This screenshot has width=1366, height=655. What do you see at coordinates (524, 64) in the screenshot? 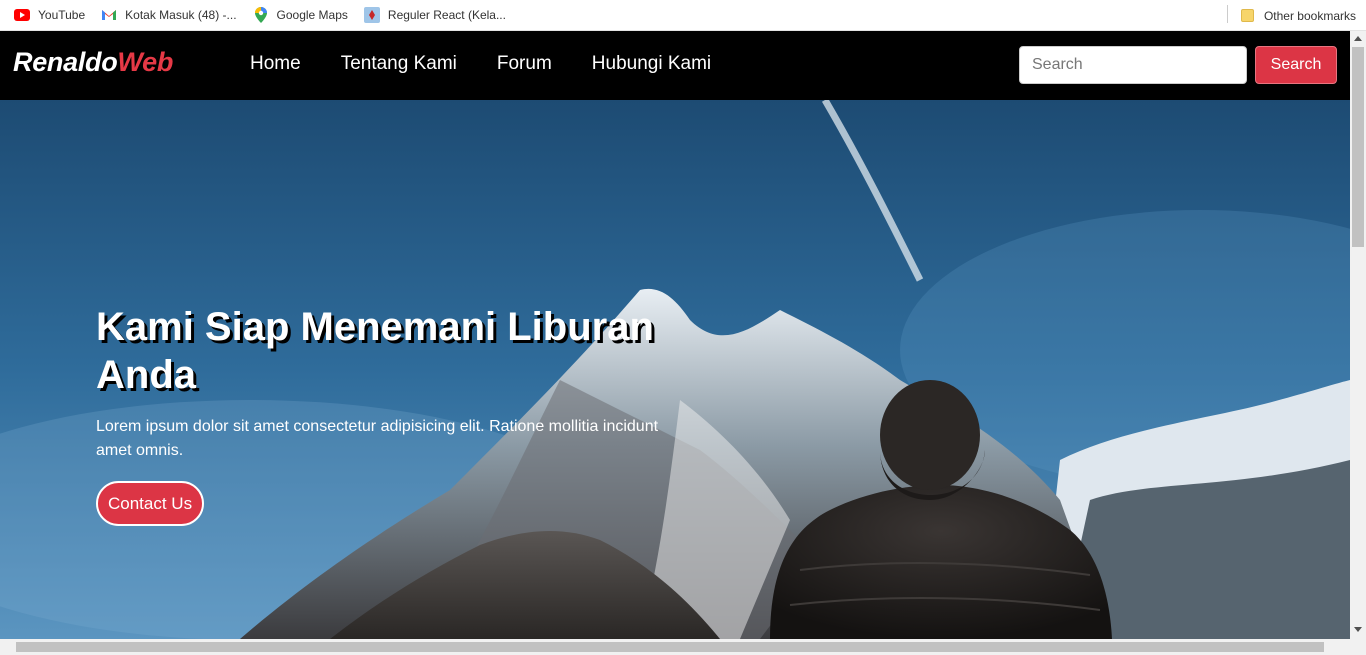
I see `nav-forum: Forum` at bounding box center [524, 64].